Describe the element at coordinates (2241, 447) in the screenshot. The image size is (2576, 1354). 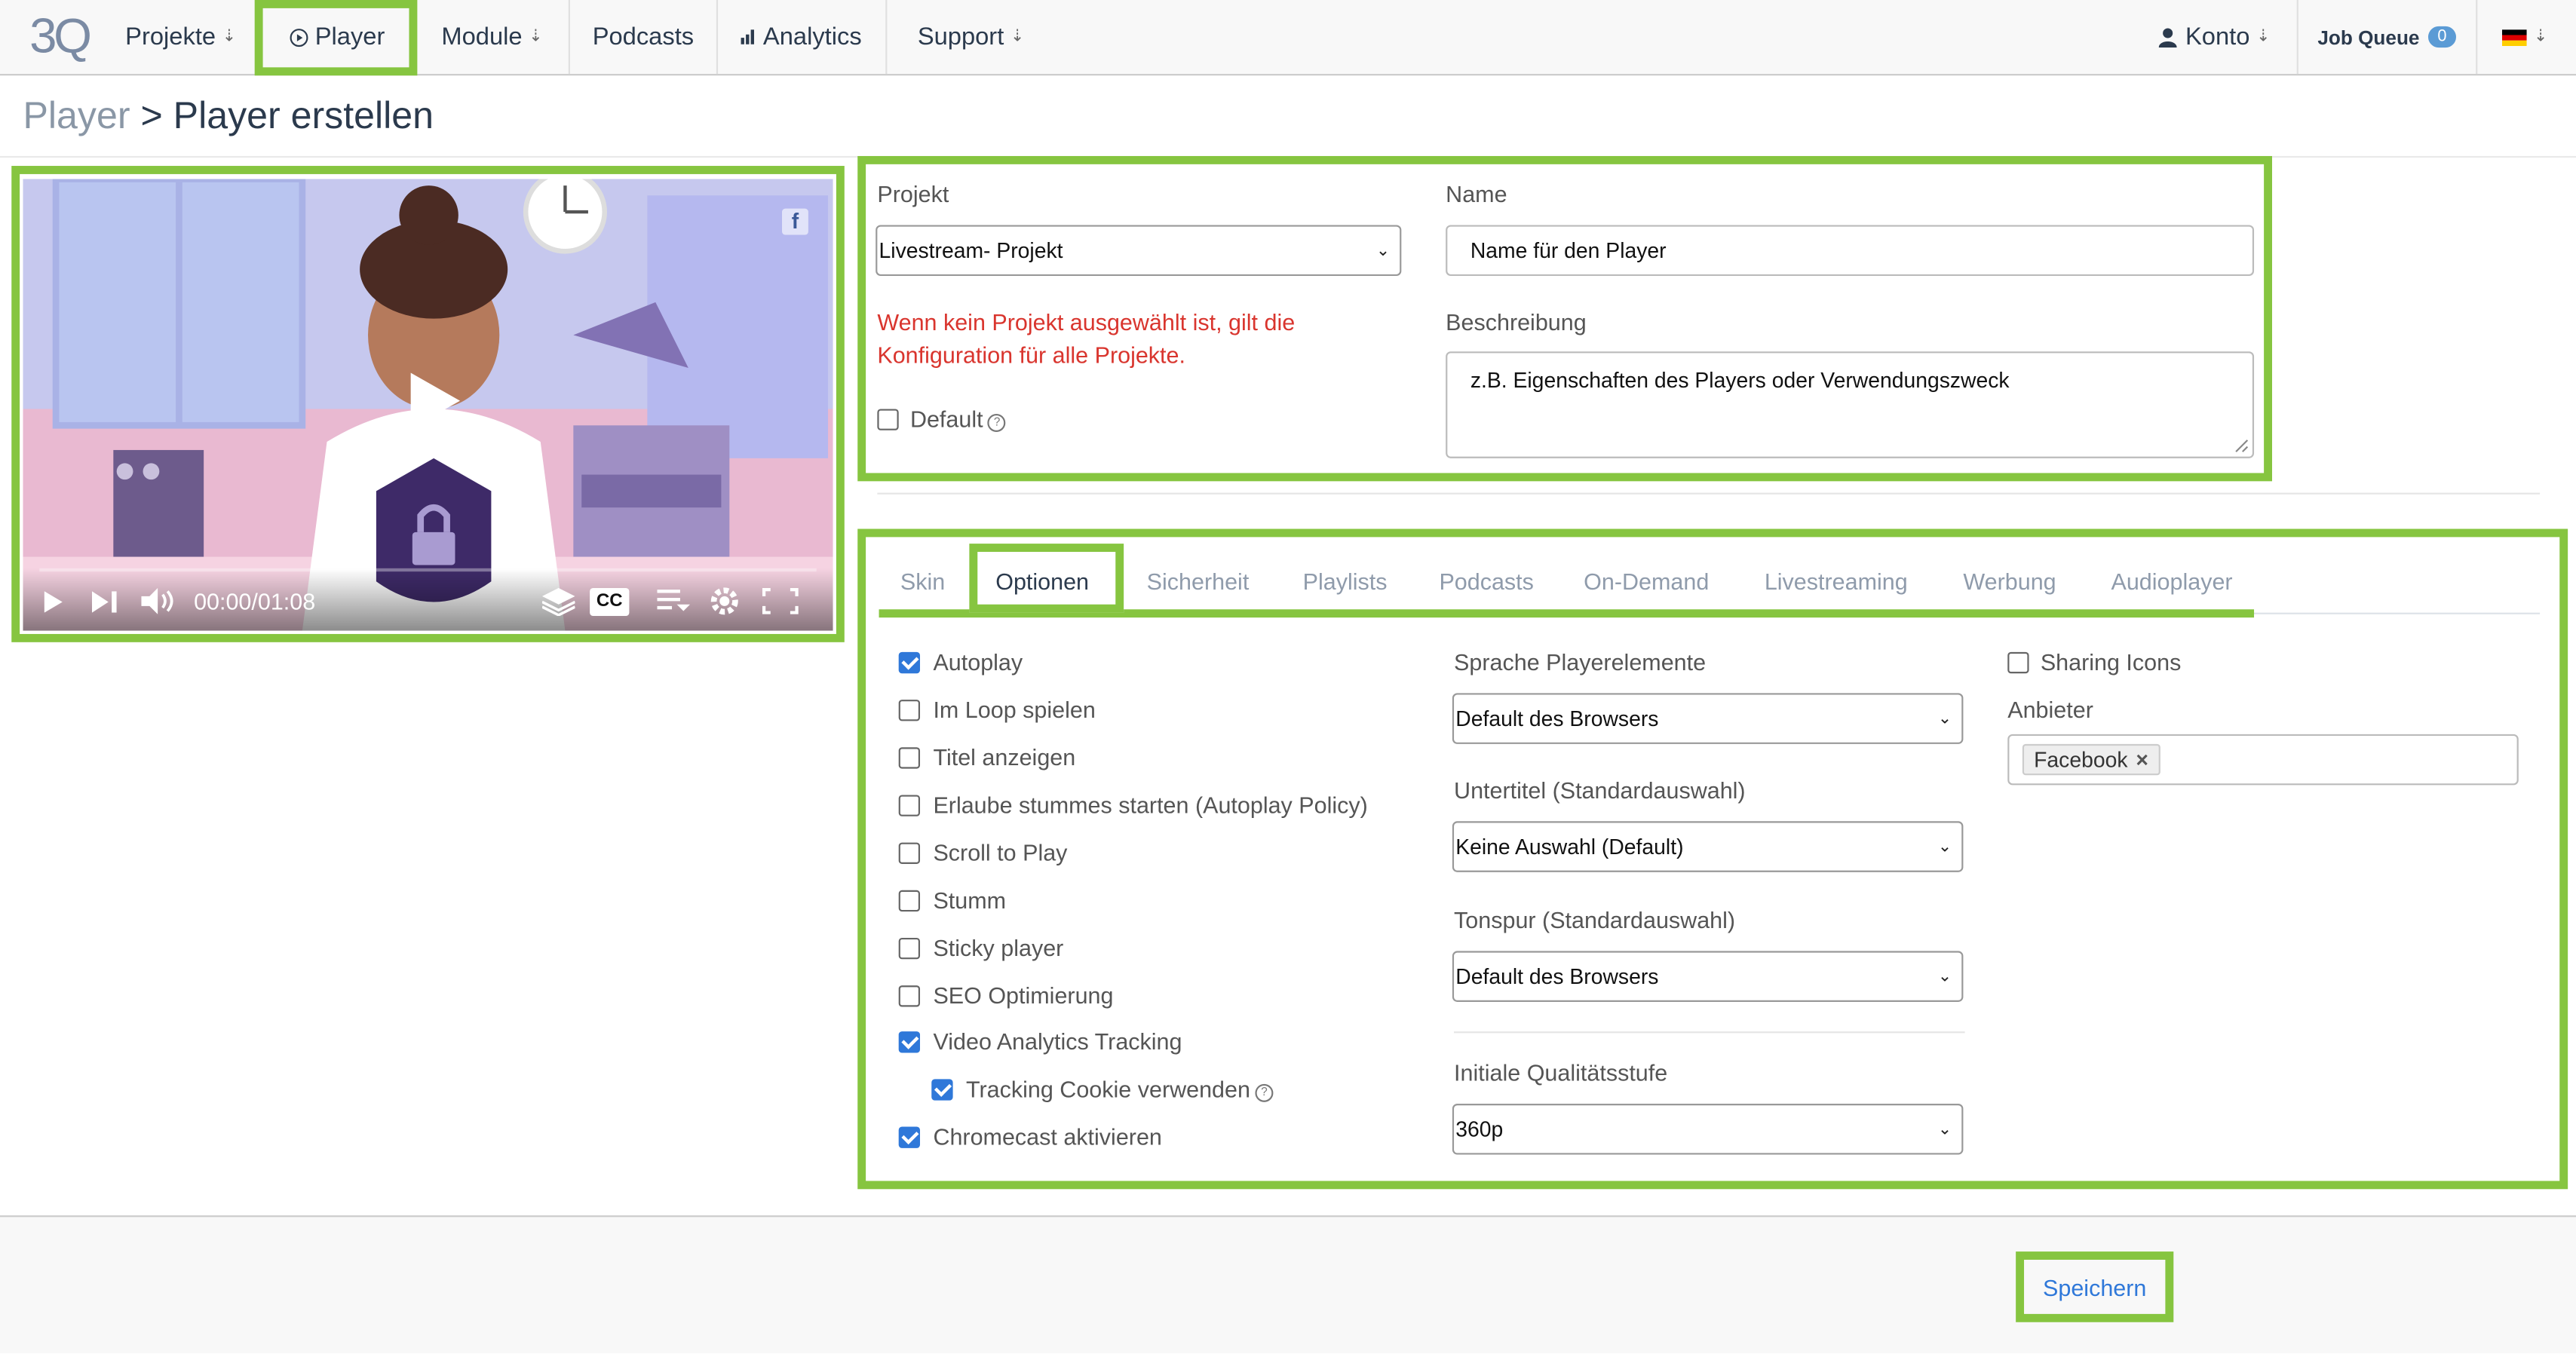
I see `resize-handle-icon` at that location.